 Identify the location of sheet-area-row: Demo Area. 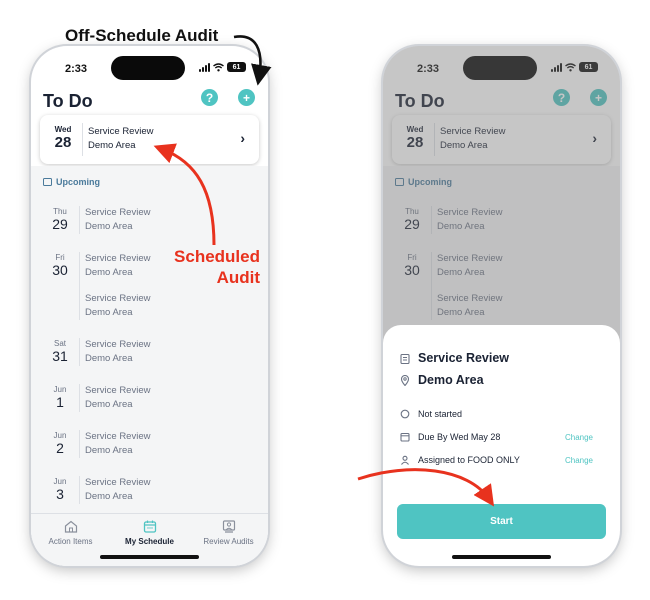
(442, 380).